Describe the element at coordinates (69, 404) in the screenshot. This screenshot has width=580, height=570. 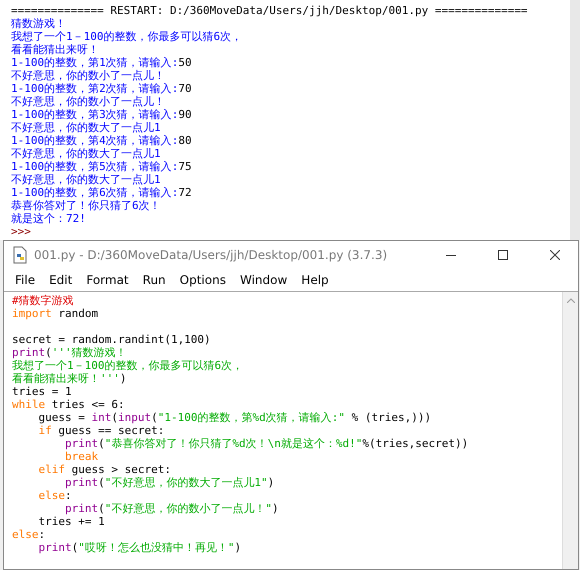
I see `code-line: while tries <= 6:` at that location.